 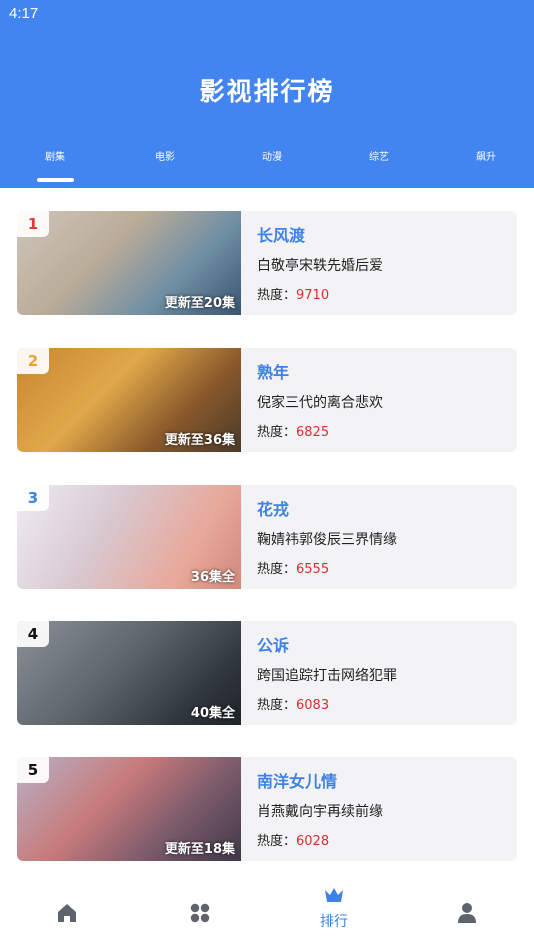 I want to click on heat-score: 热度：6028, so click(x=293, y=839).